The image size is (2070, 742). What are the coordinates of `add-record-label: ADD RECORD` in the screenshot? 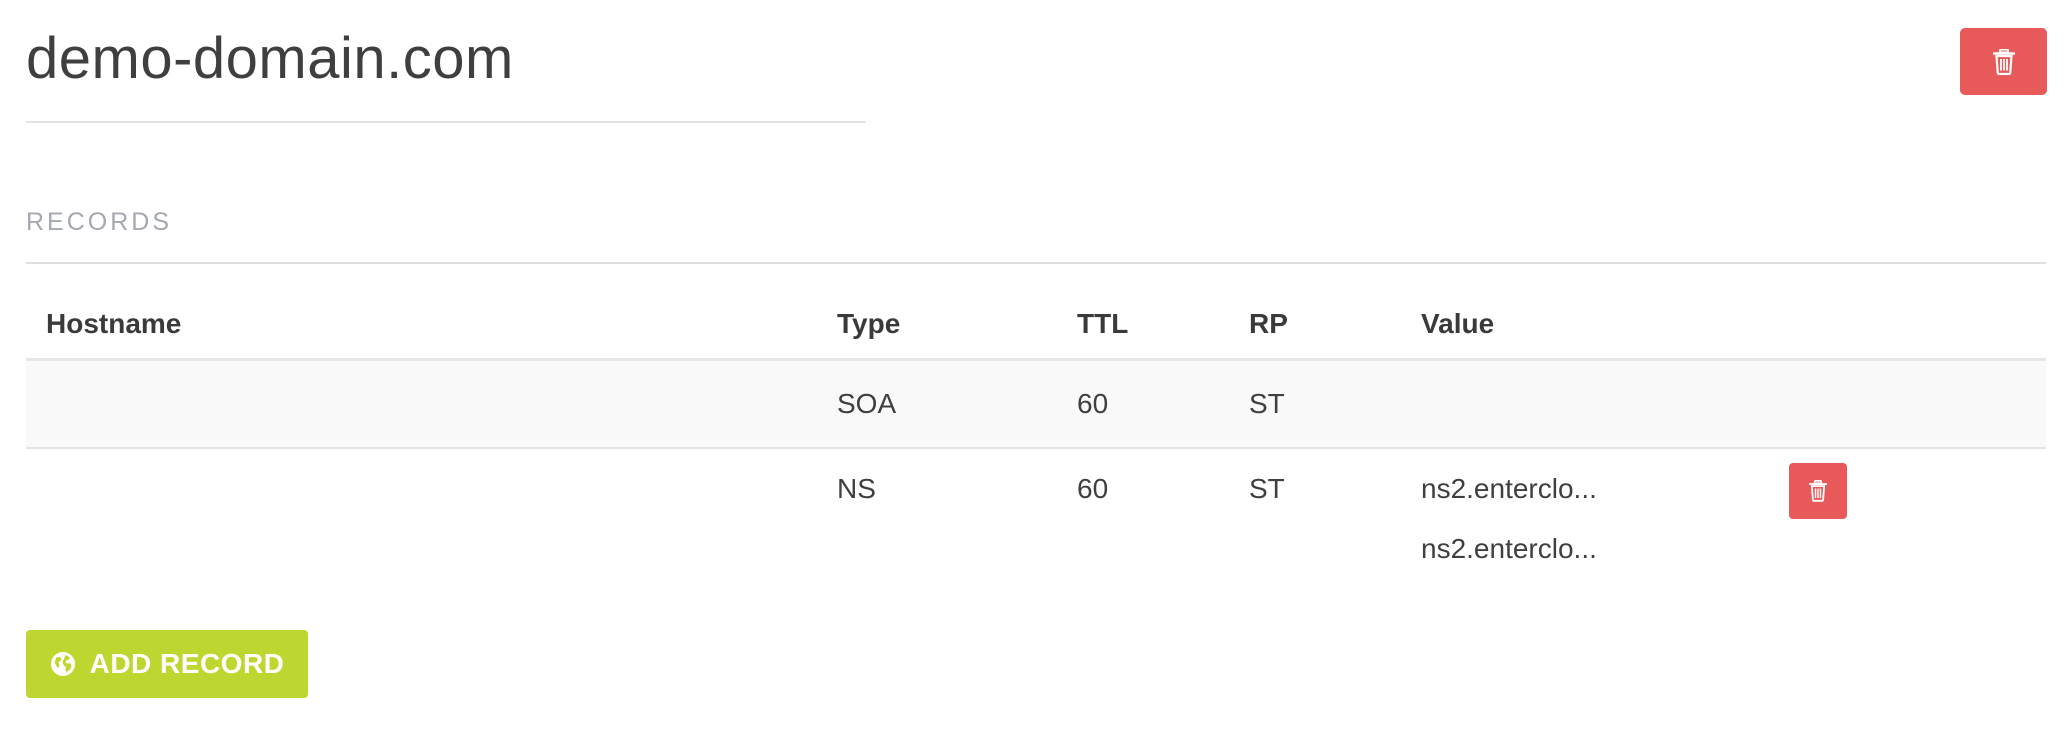 It's located at (187, 663).